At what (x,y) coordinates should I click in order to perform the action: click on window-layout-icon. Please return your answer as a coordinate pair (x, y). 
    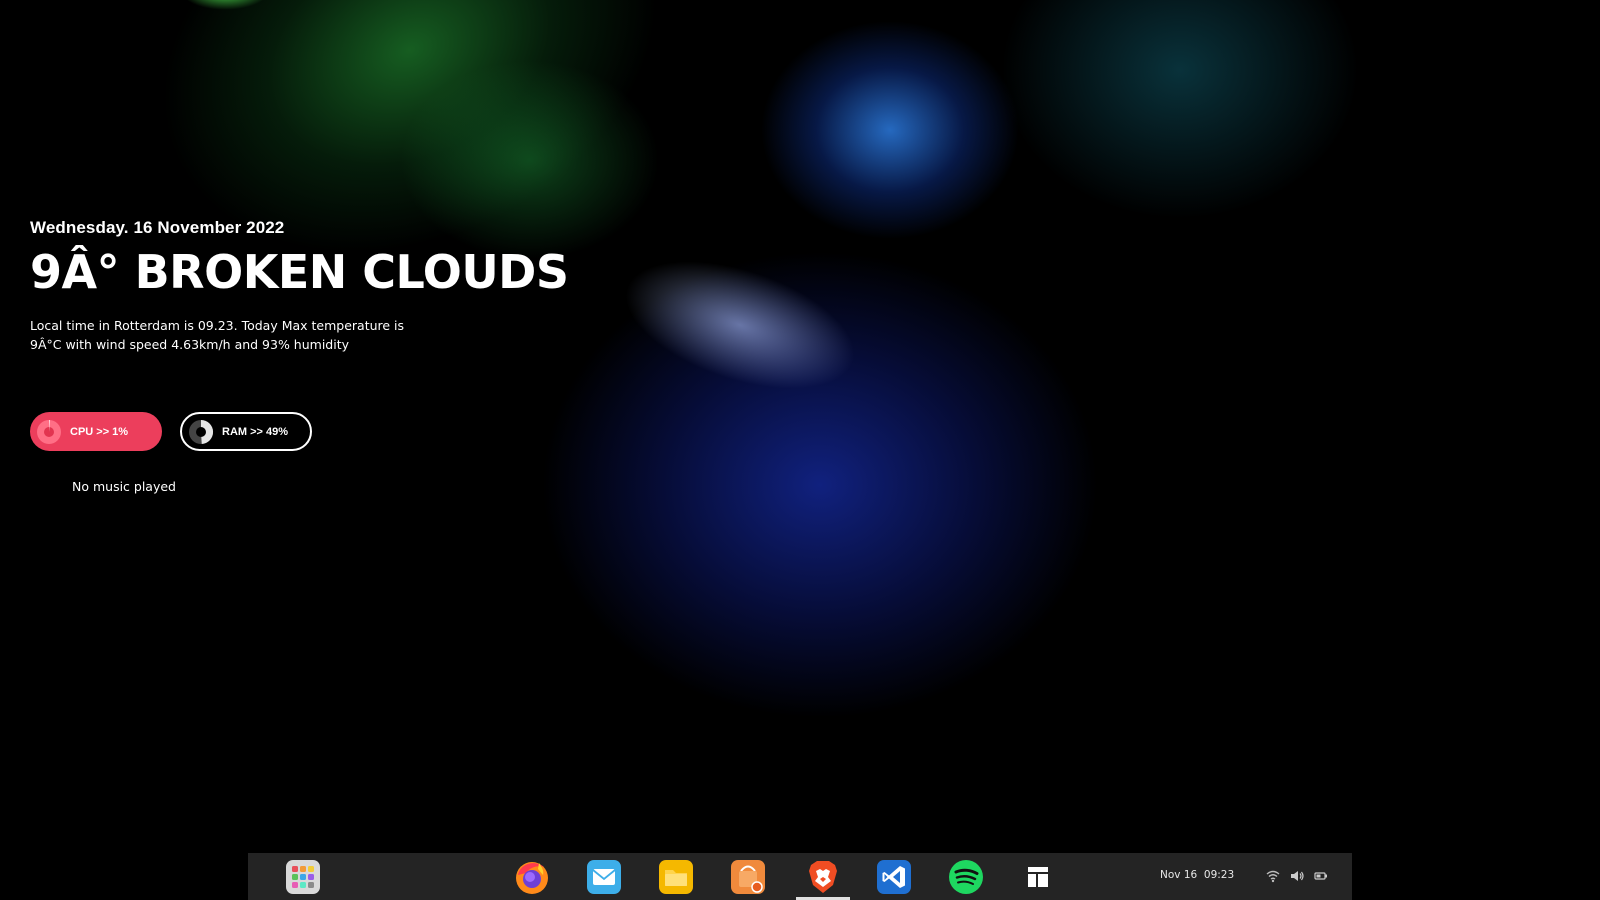
    Looking at the image, I should click on (1038, 877).